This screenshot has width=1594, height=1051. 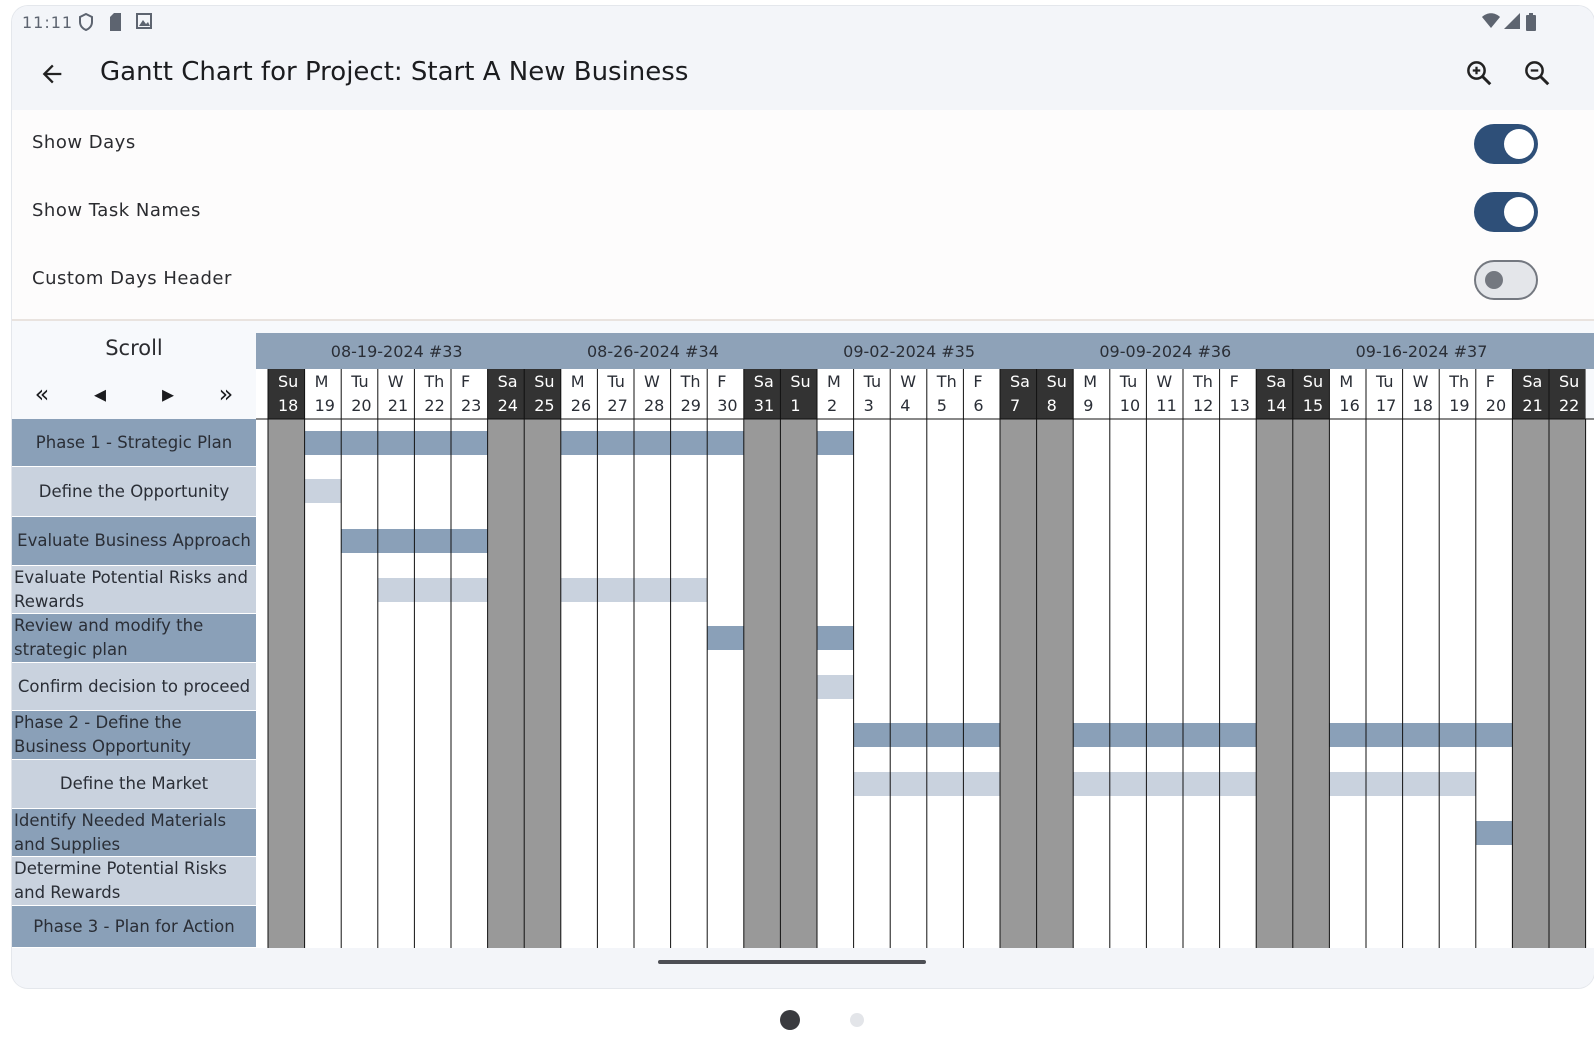 What do you see at coordinates (1567, 683) in the screenshot?
I see `weekend-column` at bounding box center [1567, 683].